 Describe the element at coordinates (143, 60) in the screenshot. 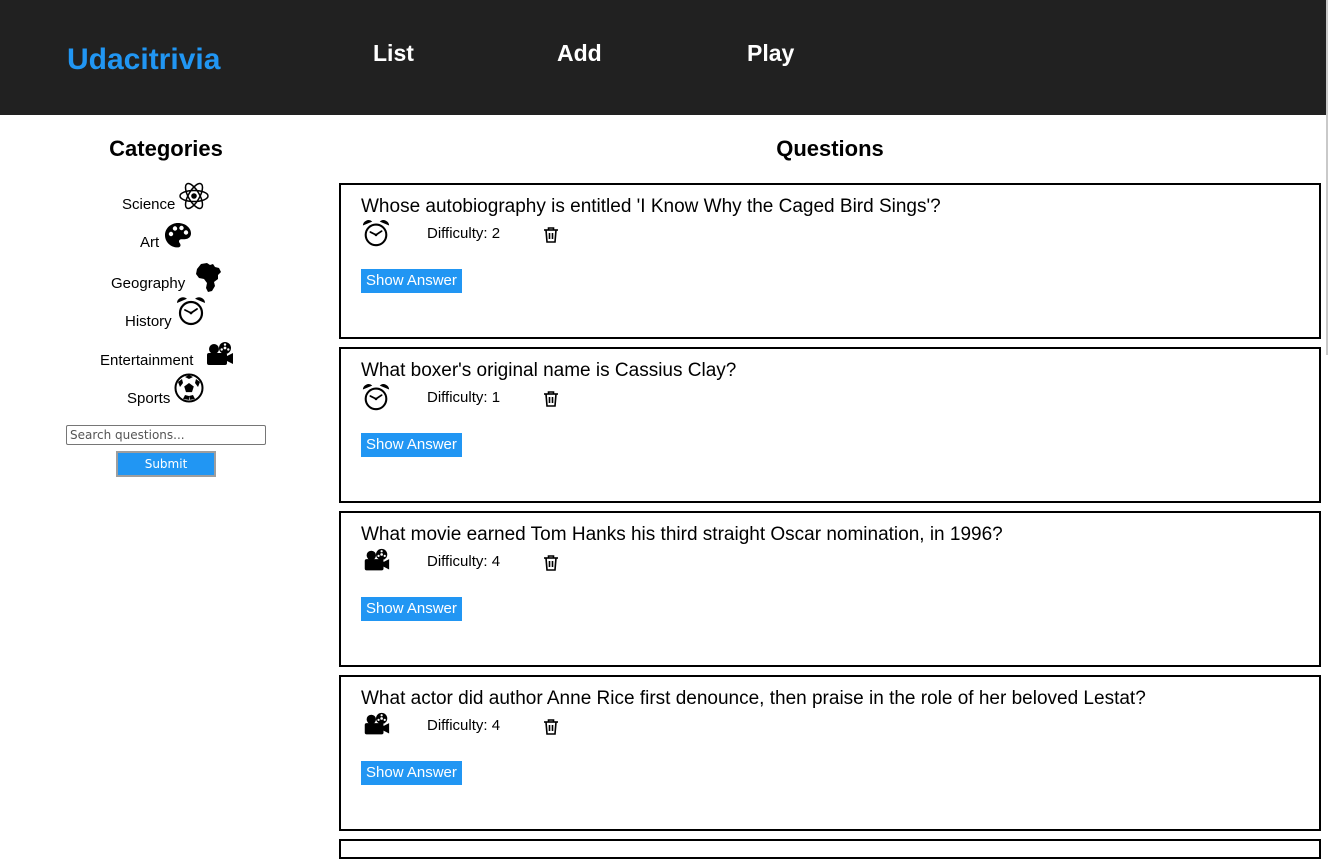

I see `brand-logo: Udacitrivia` at that location.